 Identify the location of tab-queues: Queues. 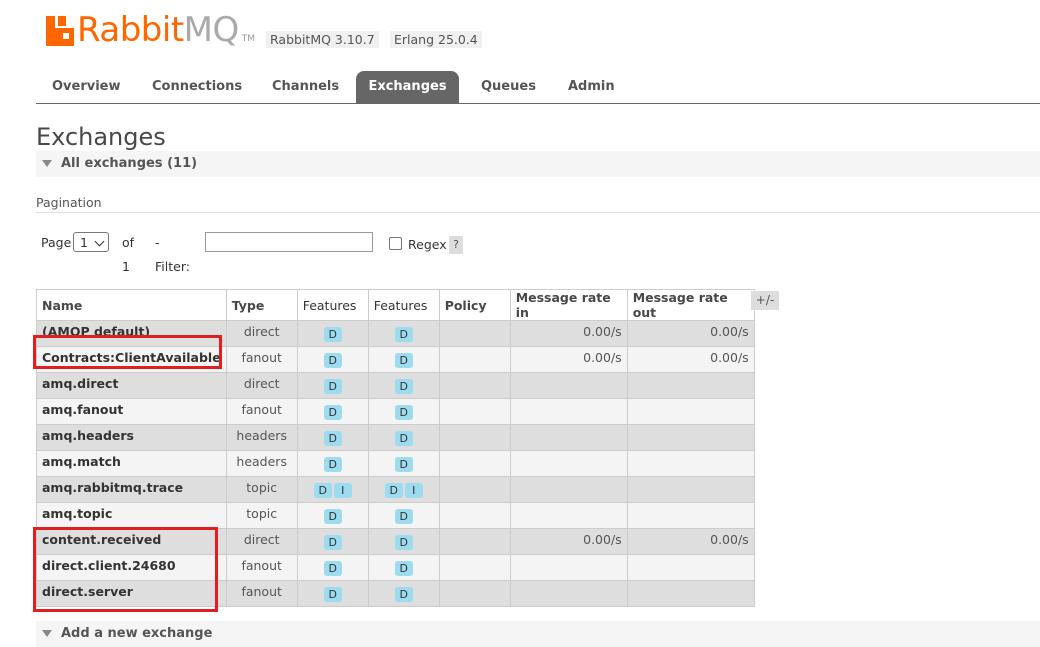
(508, 87).